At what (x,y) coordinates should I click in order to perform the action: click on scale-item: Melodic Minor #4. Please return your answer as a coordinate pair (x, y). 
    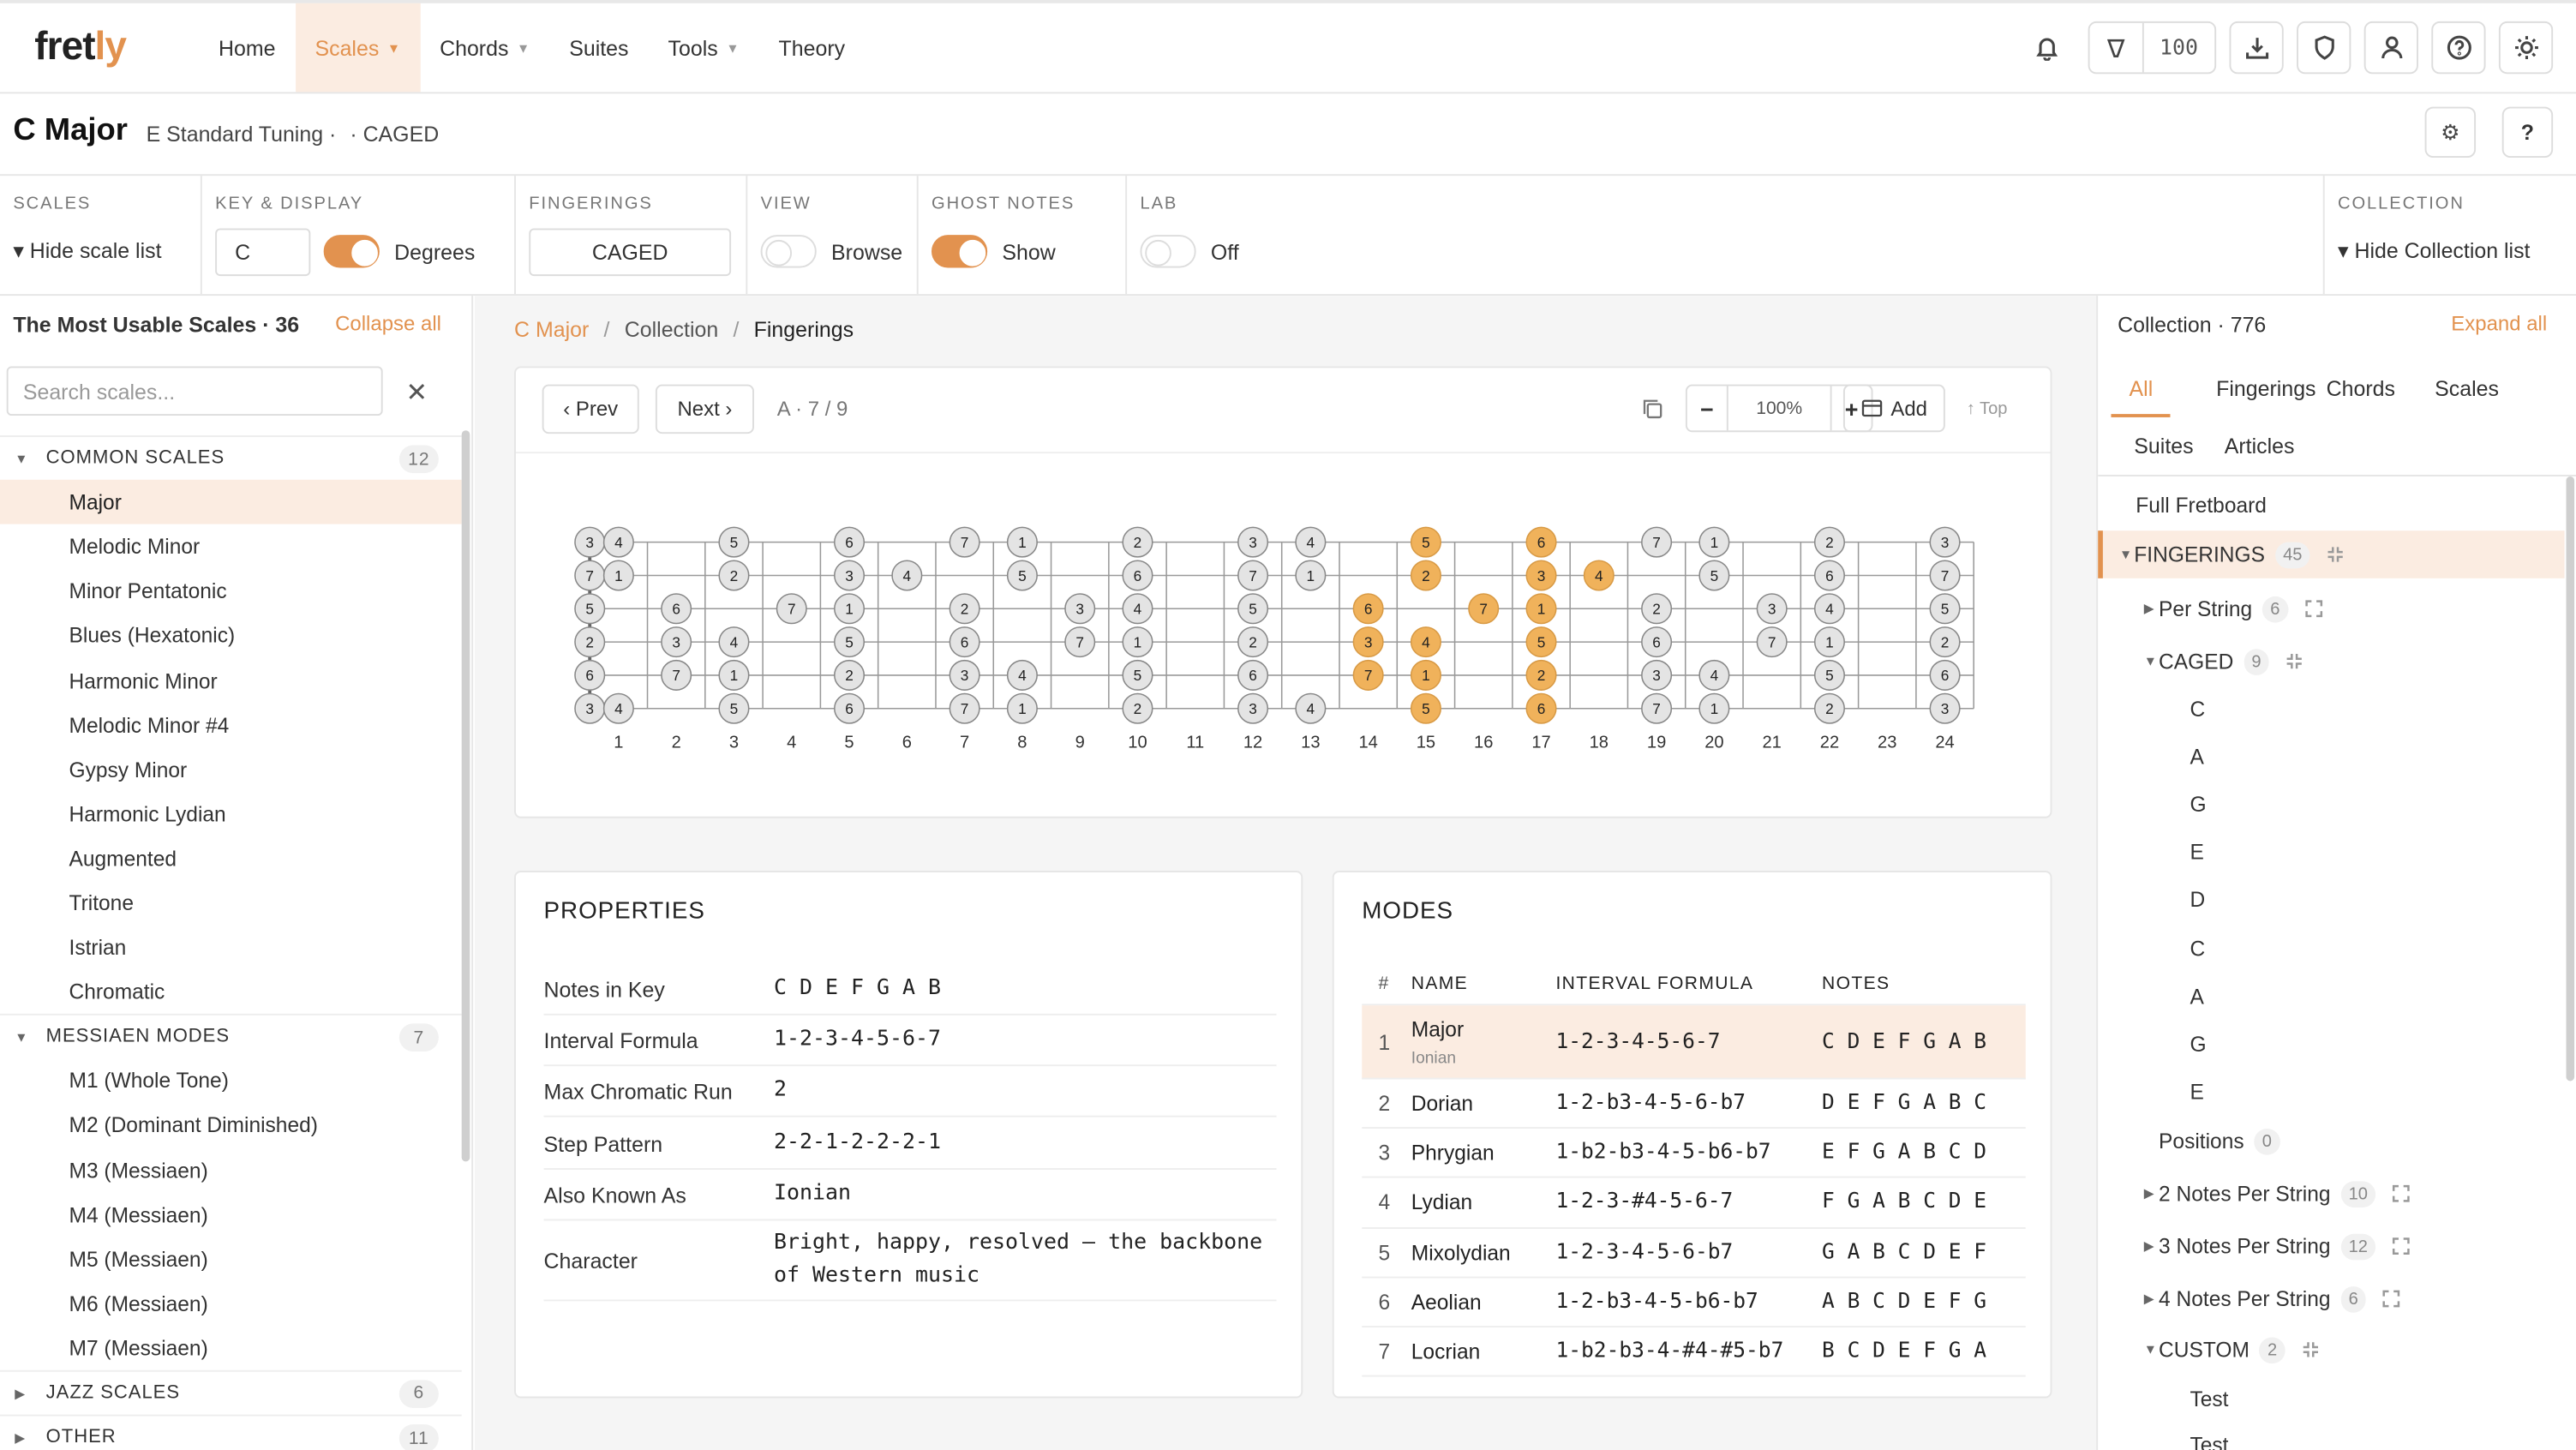
    Looking at the image, I should click on (231, 725).